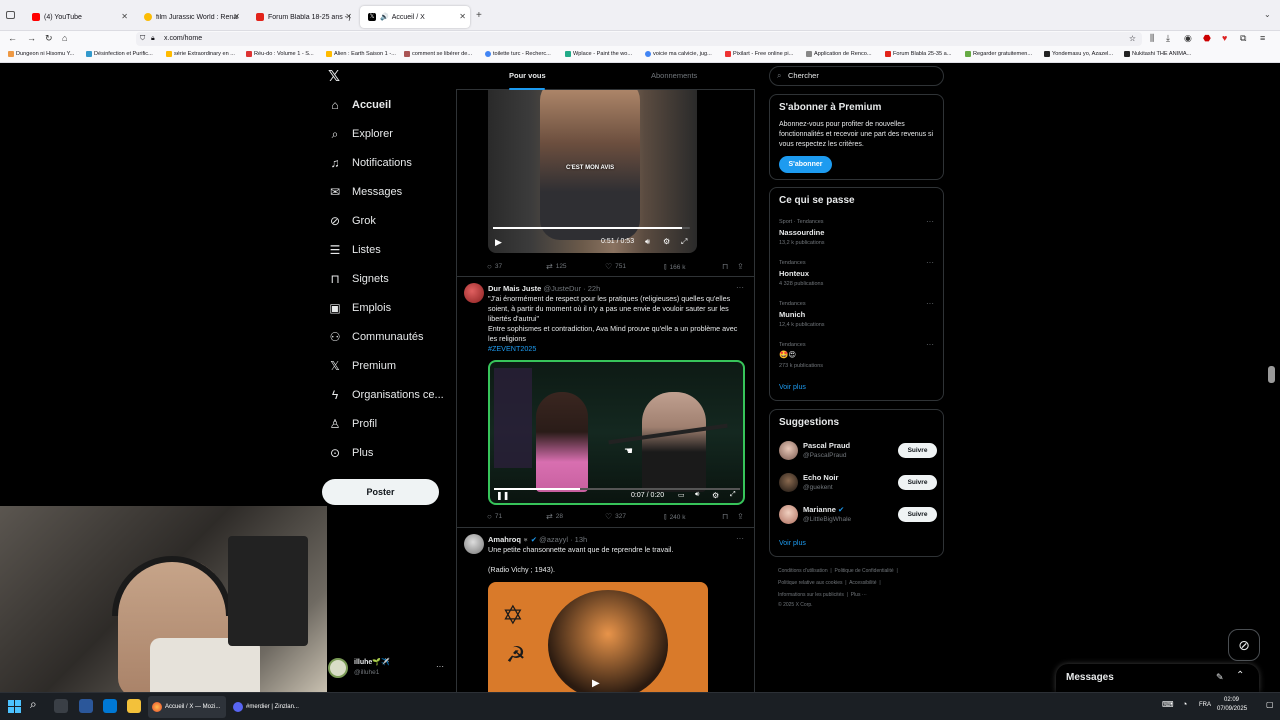  Describe the element at coordinates (1232, 709) in the screenshot. I see `clock-date: 07/09/2025` at that location.